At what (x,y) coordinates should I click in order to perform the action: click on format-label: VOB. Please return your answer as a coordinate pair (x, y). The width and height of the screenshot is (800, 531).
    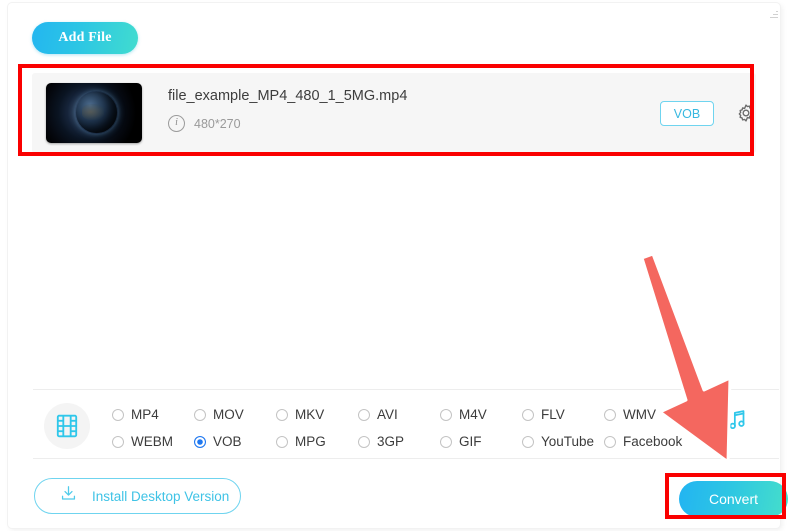
    Looking at the image, I should click on (227, 441).